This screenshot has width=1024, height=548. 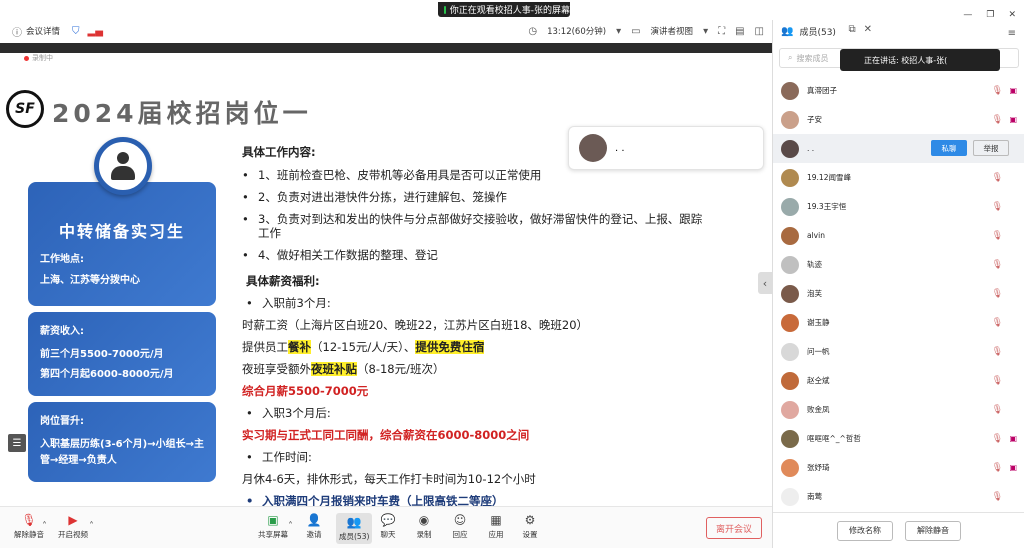 I want to click on settings-button: ⚙ 设置, so click(x=530, y=526).